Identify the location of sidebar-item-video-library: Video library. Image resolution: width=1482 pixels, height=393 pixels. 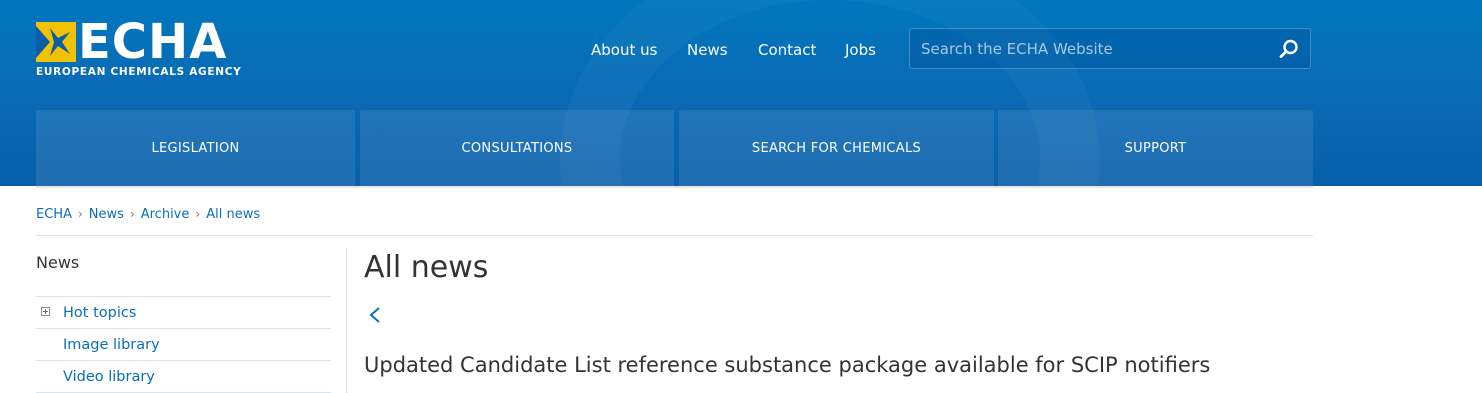
(183, 376).